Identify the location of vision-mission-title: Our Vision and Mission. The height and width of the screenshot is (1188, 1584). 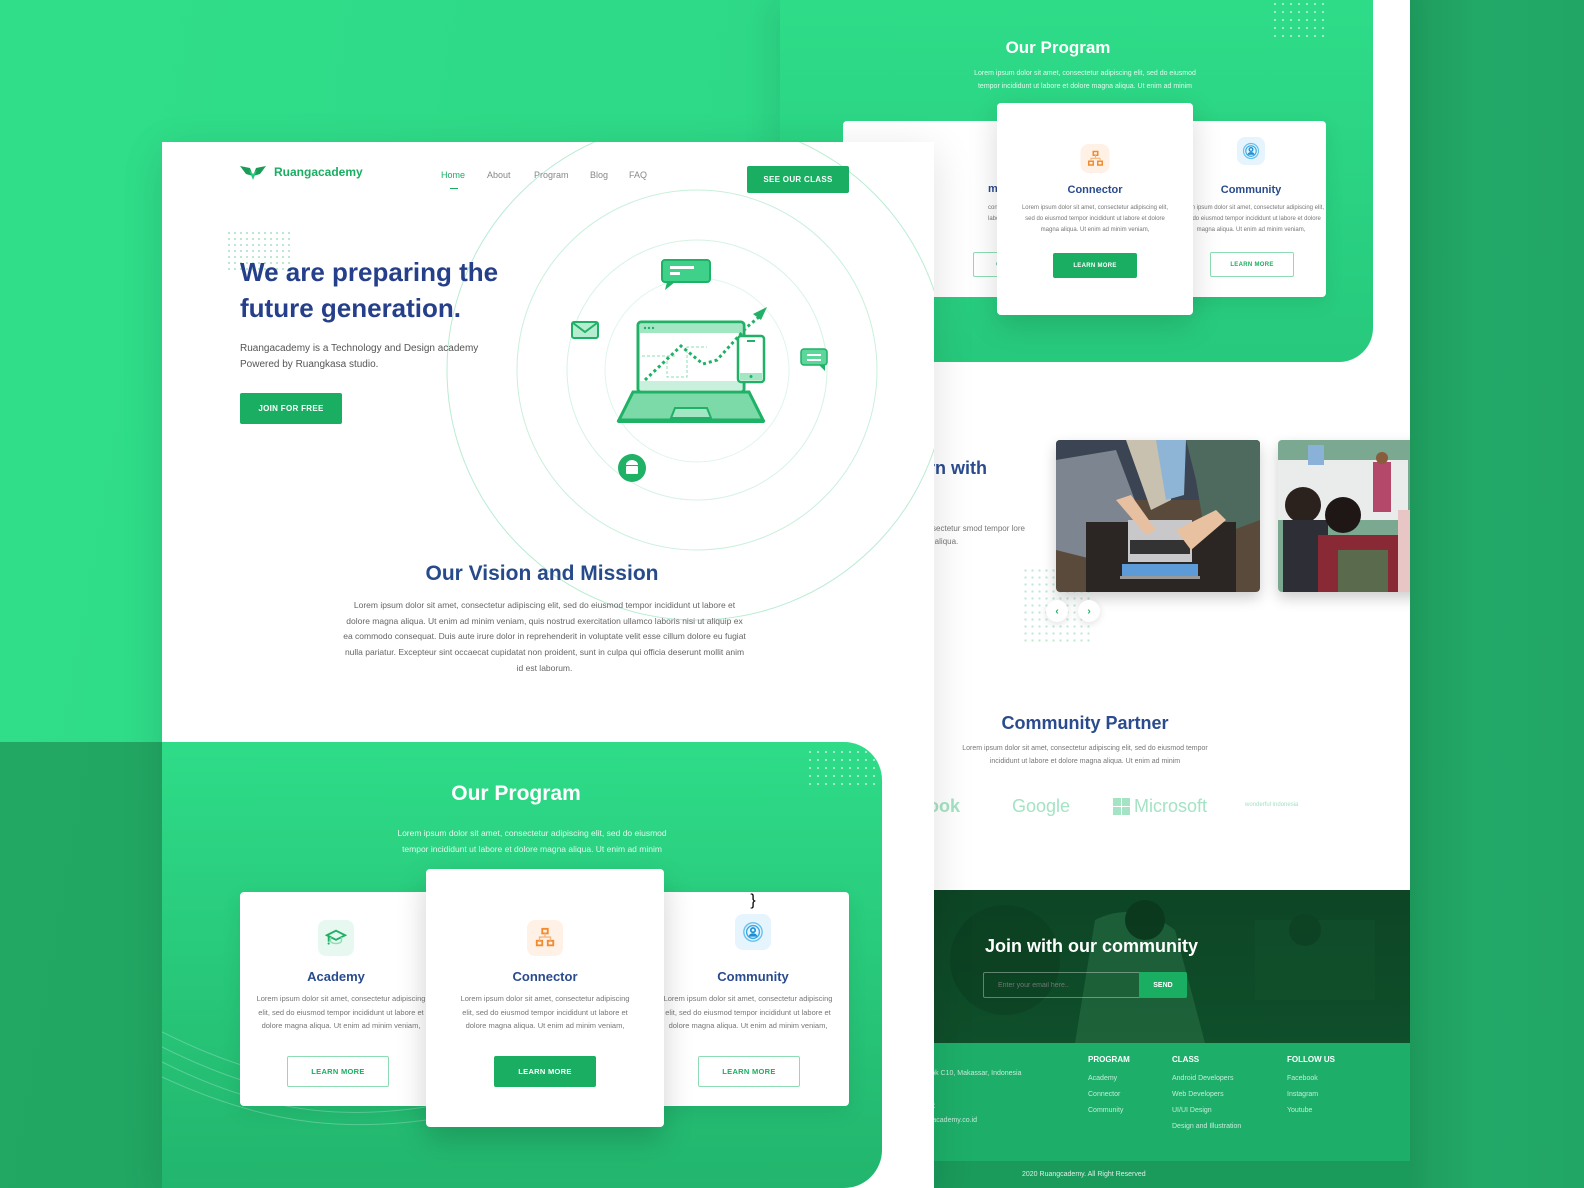
(542, 573).